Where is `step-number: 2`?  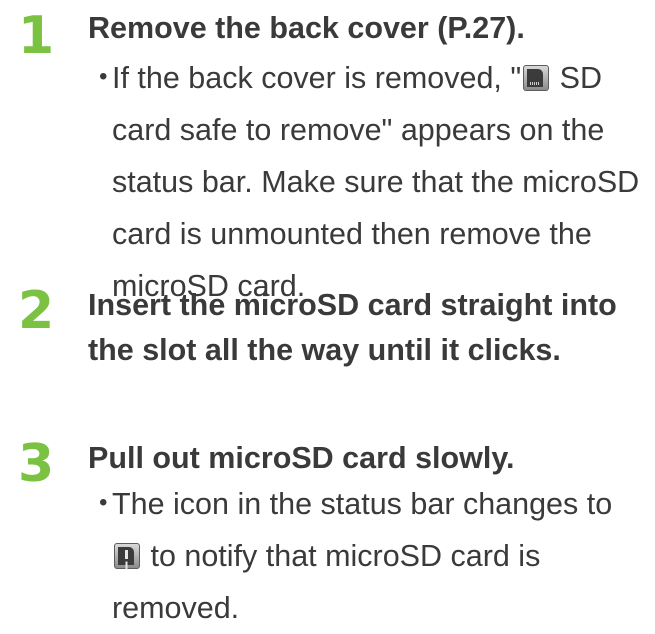 step-number: 2 is located at coordinates (36, 311).